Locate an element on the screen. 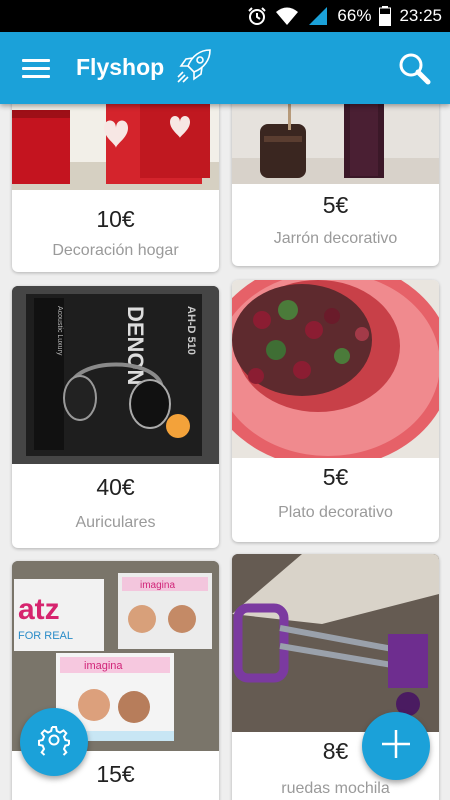 This screenshot has width=450, height=800. product-price: 40€ is located at coordinates (115, 487).